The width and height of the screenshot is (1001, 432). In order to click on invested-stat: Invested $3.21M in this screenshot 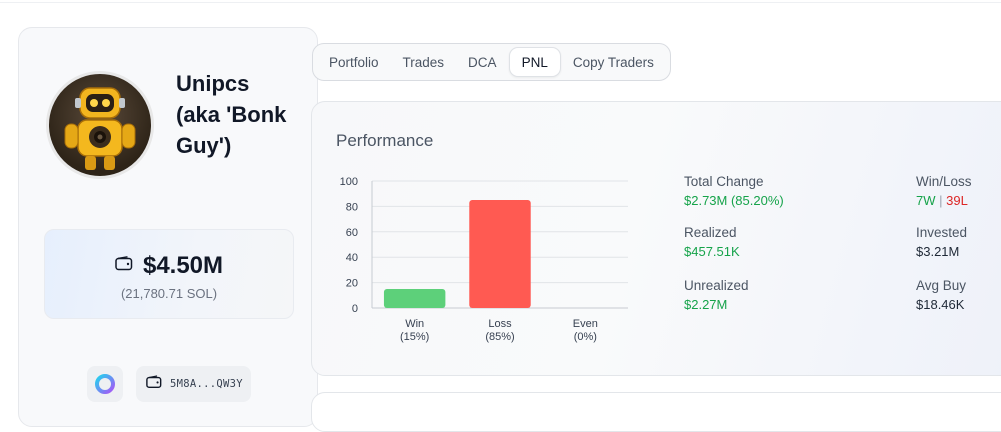, I will do `click(941, 242)`.